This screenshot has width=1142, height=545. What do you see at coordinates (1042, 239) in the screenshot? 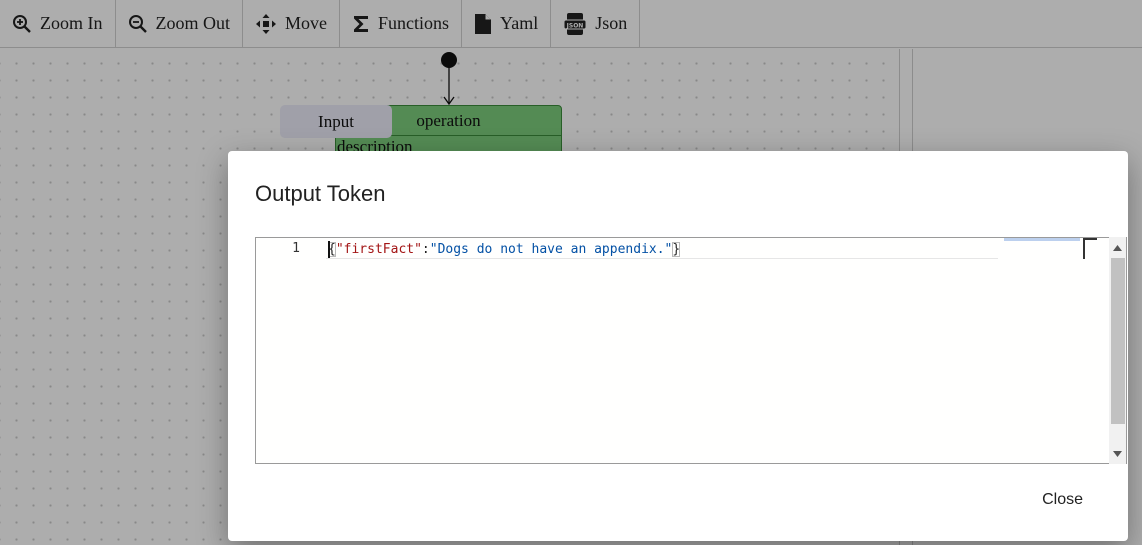
I see `minimap` at bounding box center [1042, 239].